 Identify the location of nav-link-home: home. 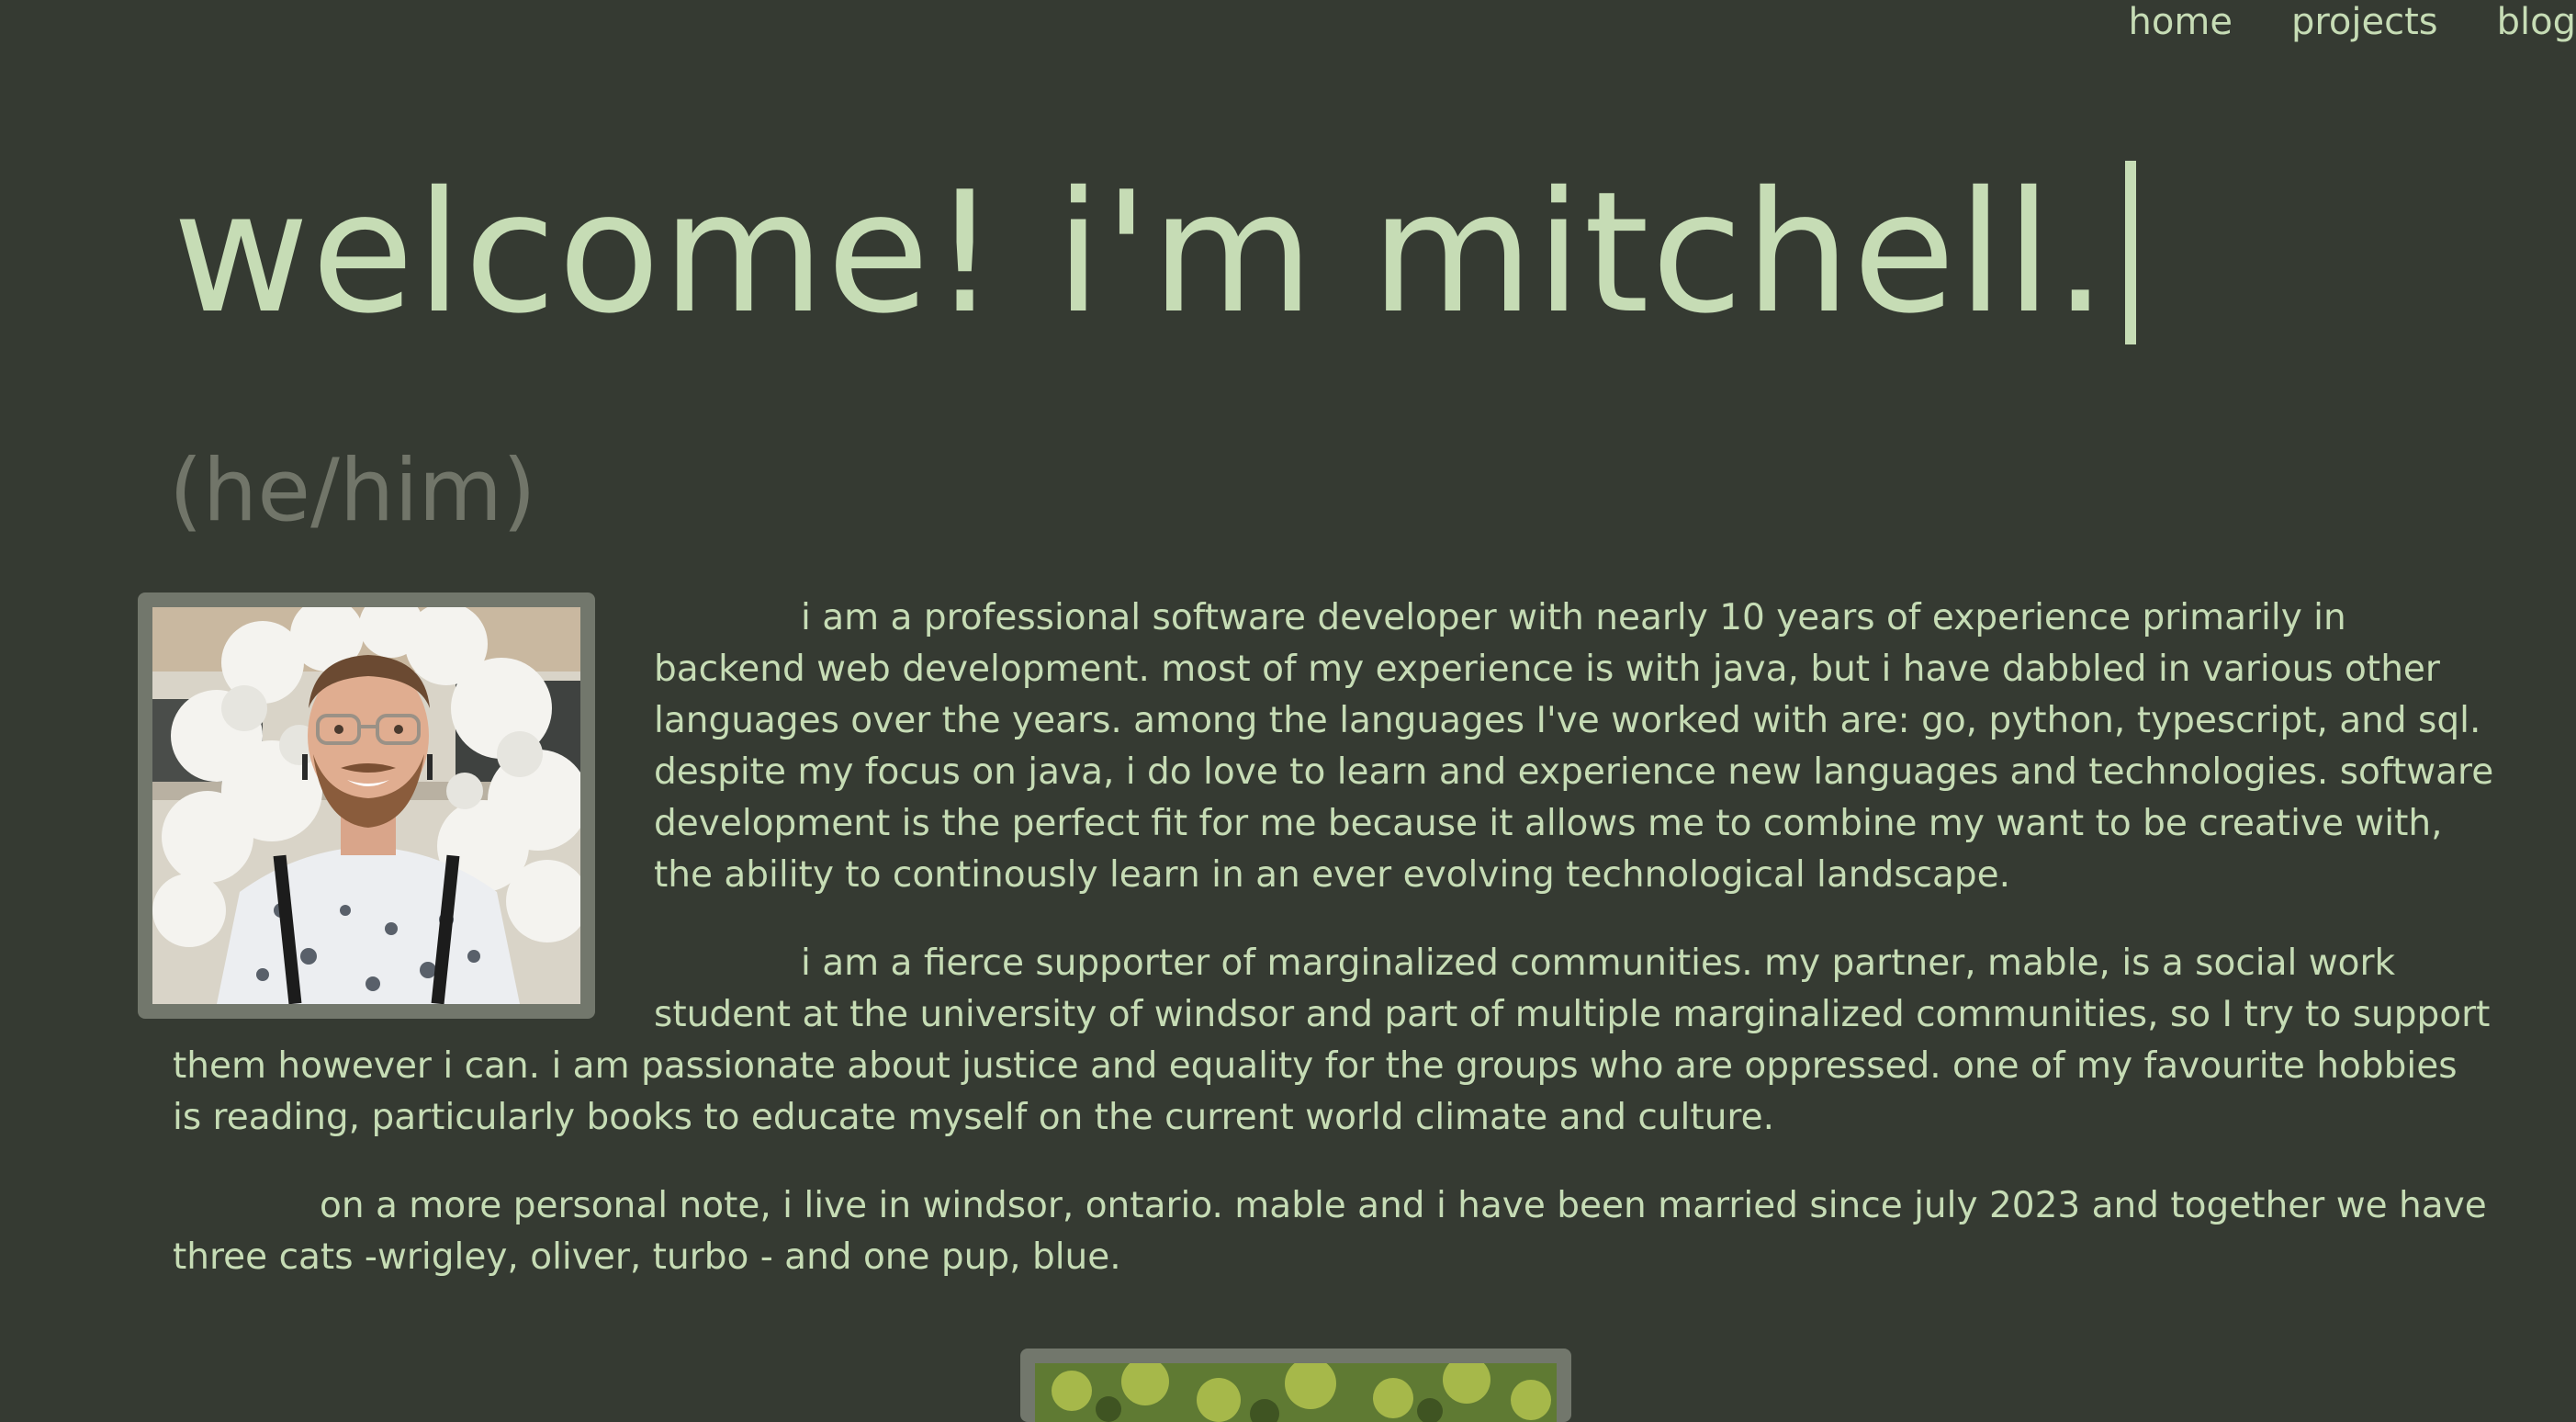
(2181, 22).